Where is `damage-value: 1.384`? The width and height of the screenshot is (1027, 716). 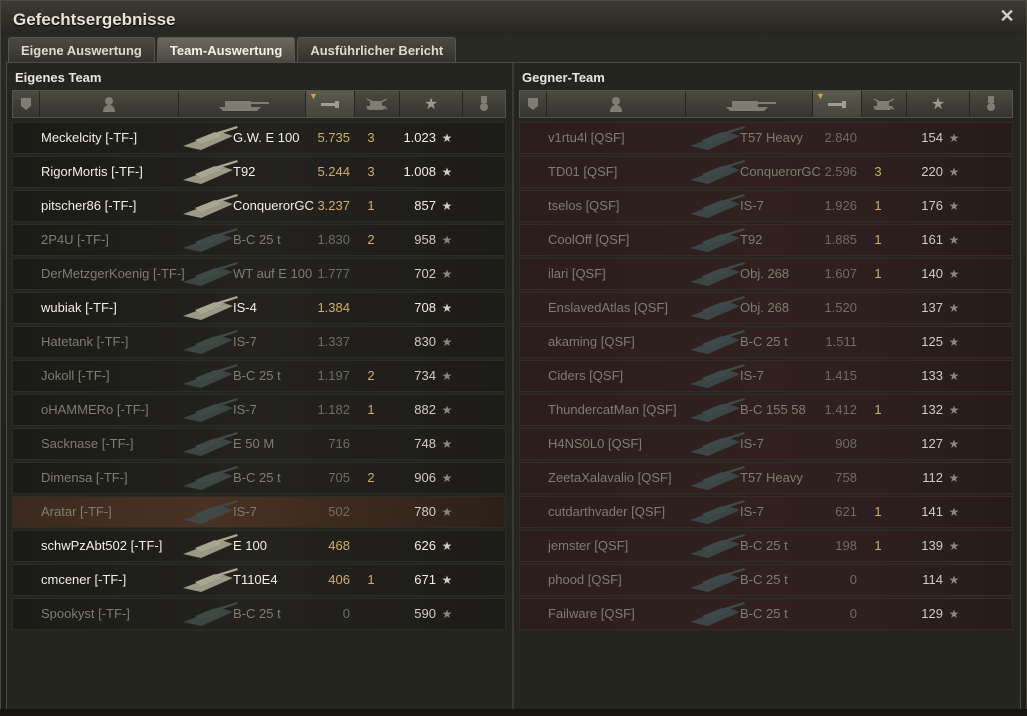
damage-value: 1.384 is located at coordinates (333, 307).